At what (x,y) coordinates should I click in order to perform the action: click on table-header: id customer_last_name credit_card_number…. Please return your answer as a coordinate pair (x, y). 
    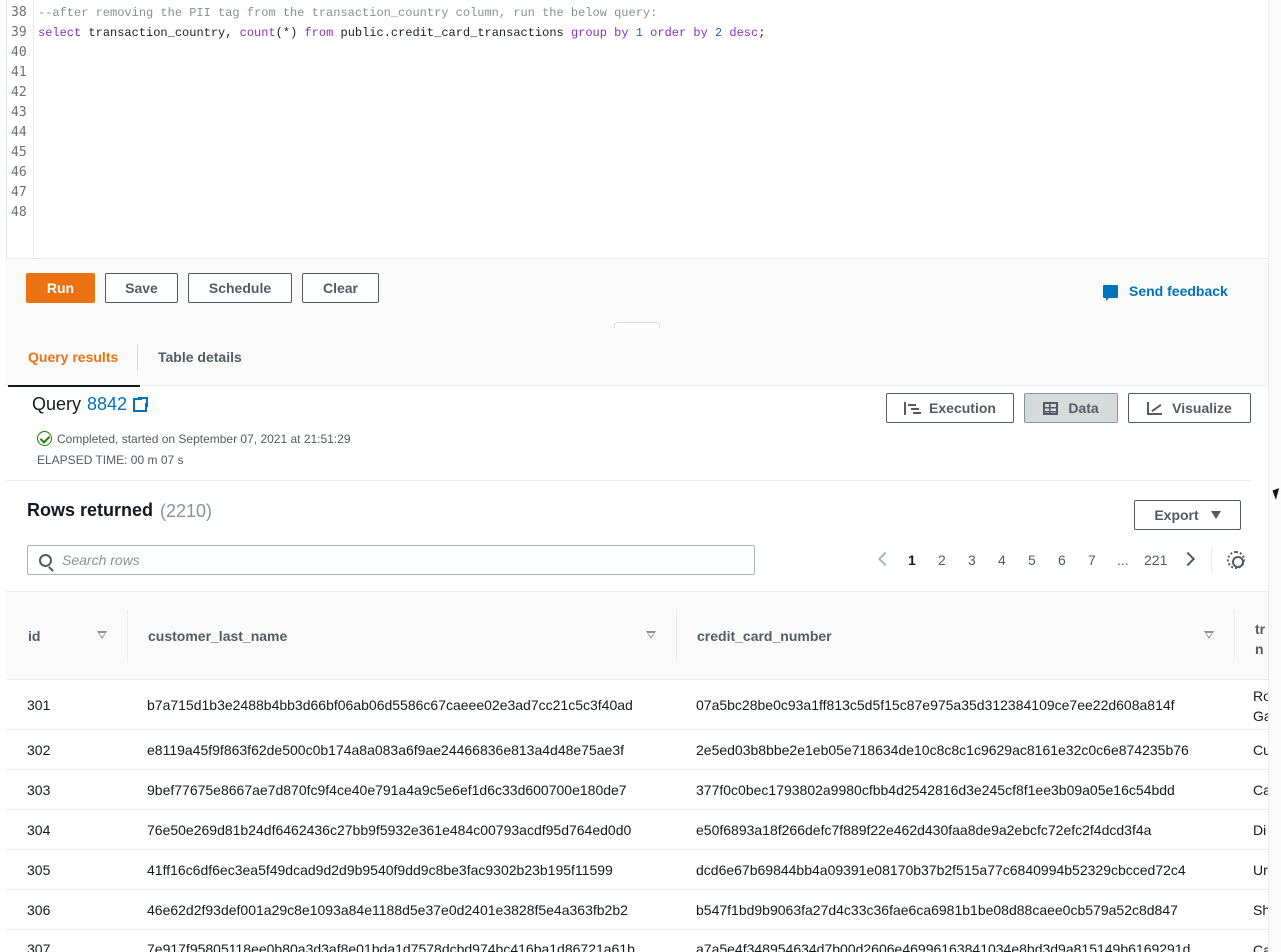
    Looking at the image, I should click on (637, 635).